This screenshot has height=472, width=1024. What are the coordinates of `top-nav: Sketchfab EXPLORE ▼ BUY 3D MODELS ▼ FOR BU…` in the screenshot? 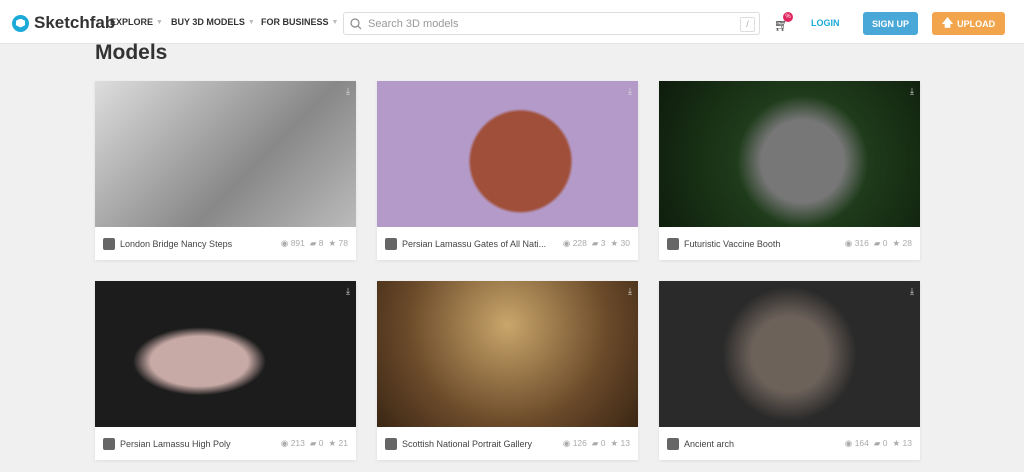 It's located at (512, 22).